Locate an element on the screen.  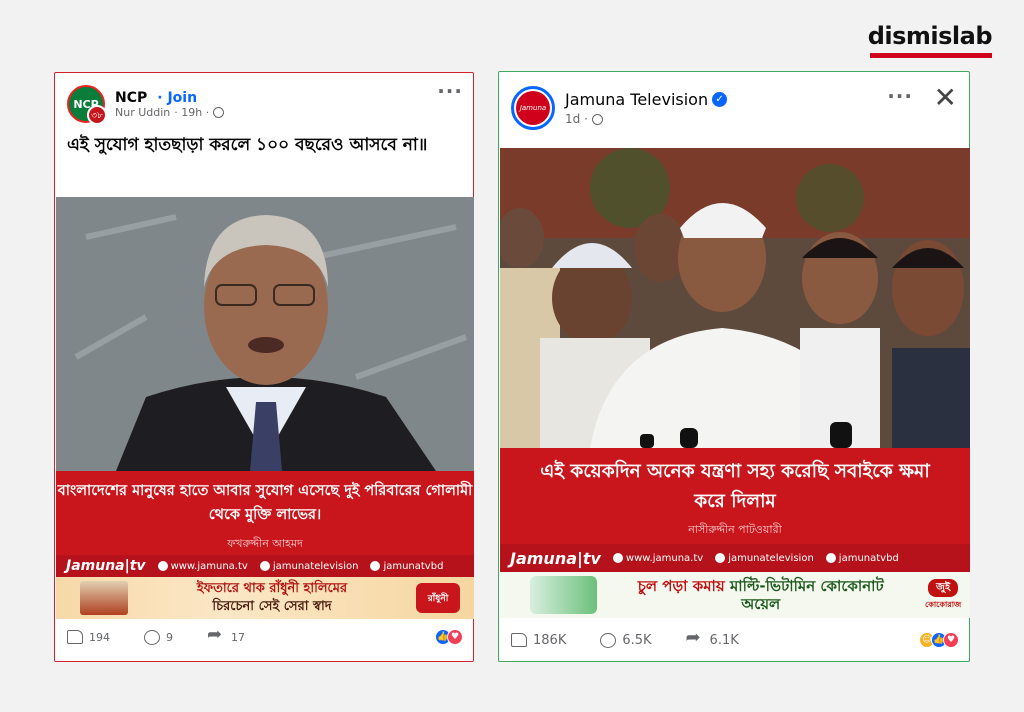
watermark-underline is located at coordinates (931, 55).